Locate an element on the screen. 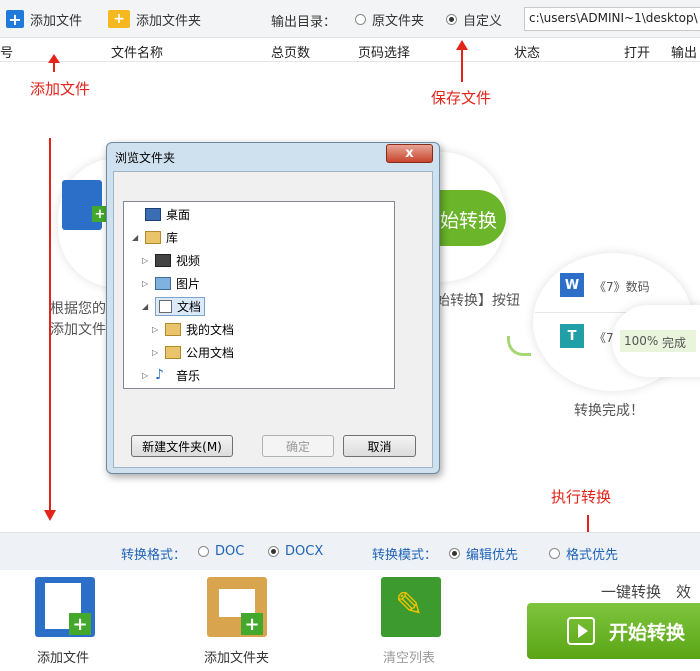 This screenshot has width=700, height=671. tree-item-my-documents: ▷ 我的文档 is located at coordinates (193, 329).